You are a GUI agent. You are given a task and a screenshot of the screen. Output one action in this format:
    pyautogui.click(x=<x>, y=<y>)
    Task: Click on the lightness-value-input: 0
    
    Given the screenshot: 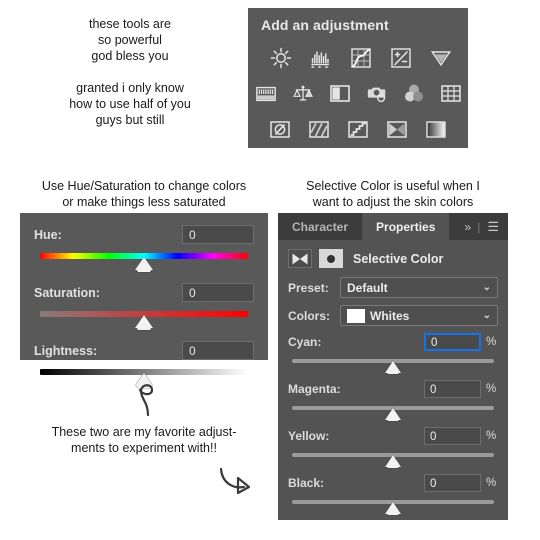 What is the action you would take?
    pyautogui.click(x=218, y=350)
    